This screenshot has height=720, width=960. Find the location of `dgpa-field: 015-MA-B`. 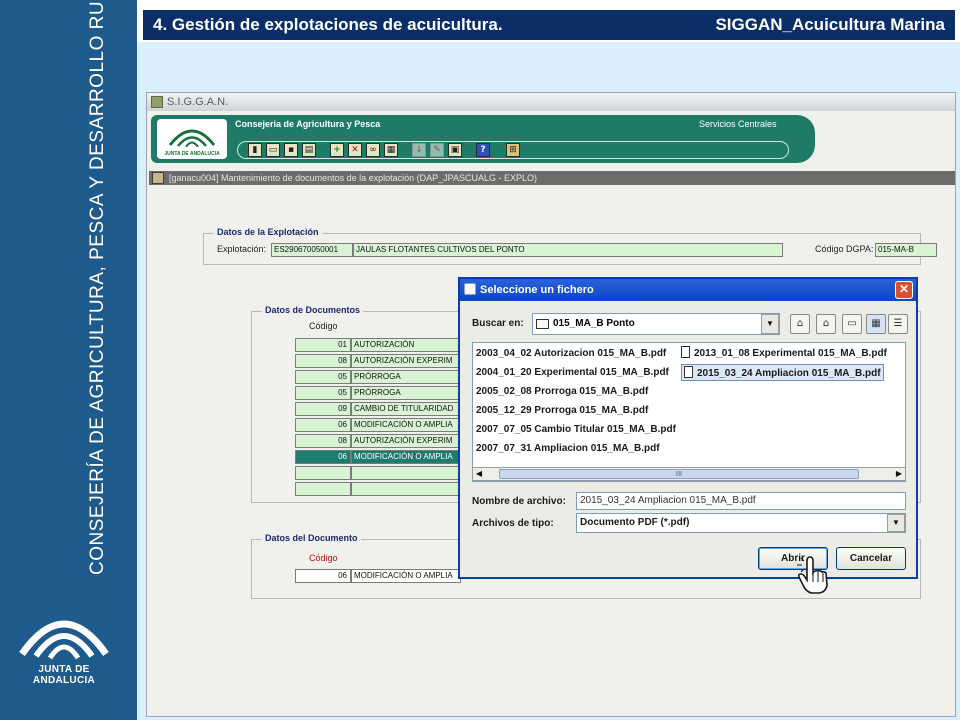

dgpa-field: 015-MA-B is located at coordinates (906, 250).